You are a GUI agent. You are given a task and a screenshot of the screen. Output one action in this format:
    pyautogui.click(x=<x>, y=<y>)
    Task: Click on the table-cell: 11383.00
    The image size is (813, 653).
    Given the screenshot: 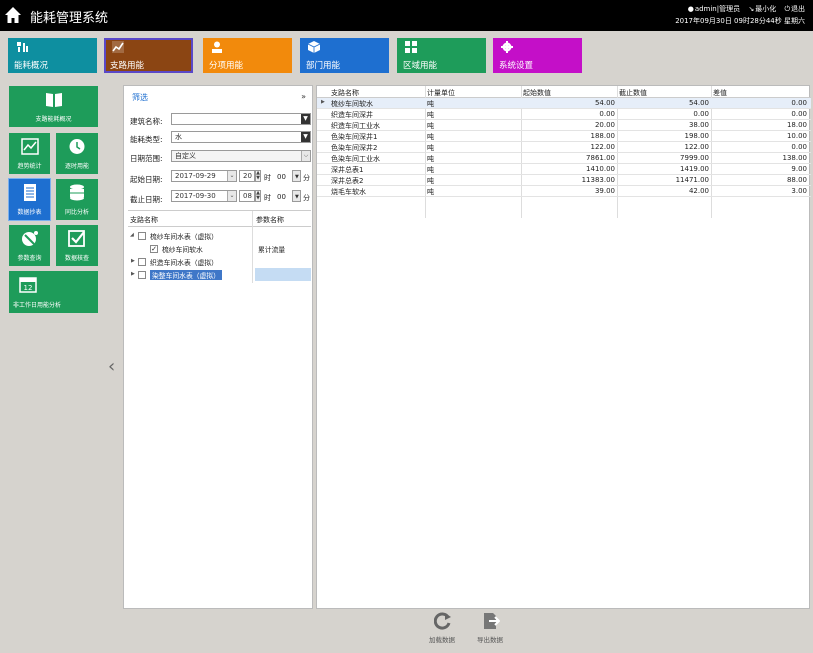 What is the action you would take?
    pyautogui.click(x=598, y=180)
    